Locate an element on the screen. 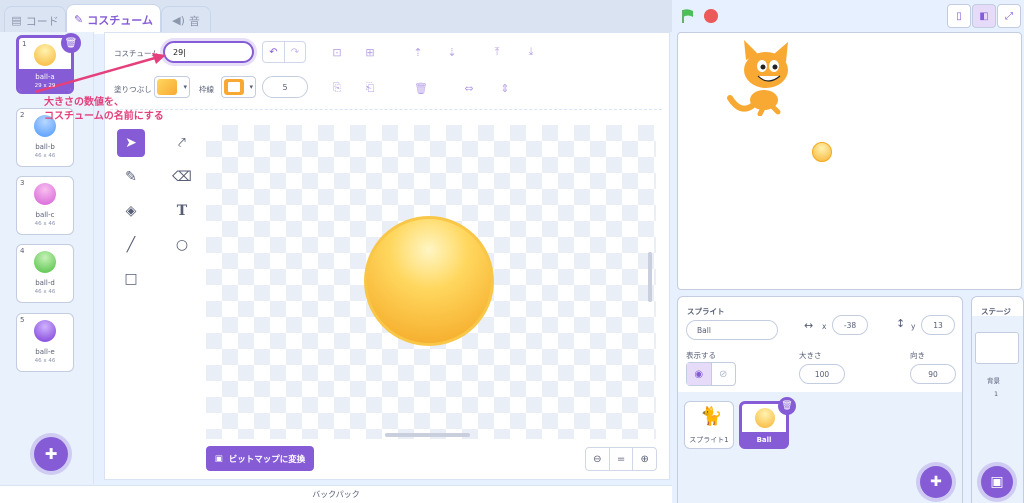 Image resolution: width=1024 pixels, height=503 pixels. zoom-controls: ⊖ = ⊕ is located at coordinates (621, 459).